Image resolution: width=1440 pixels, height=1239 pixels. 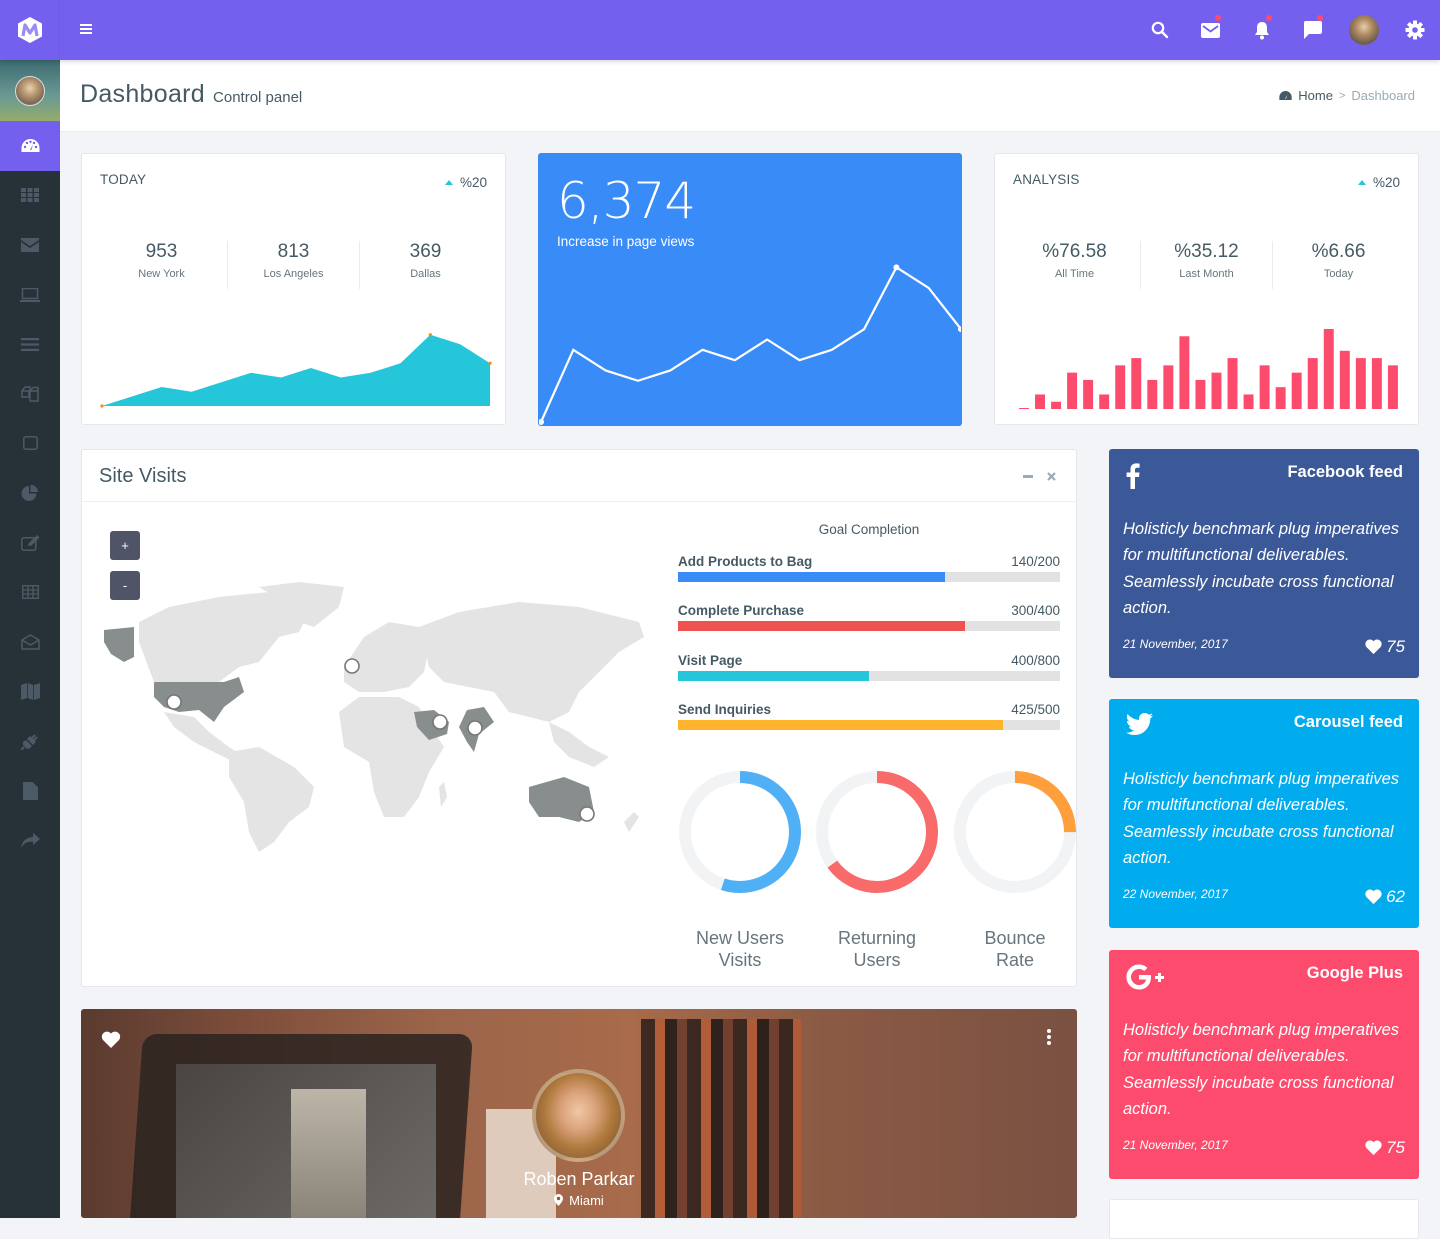 I want to click on heart-icon, so click(x=111, y=1040).